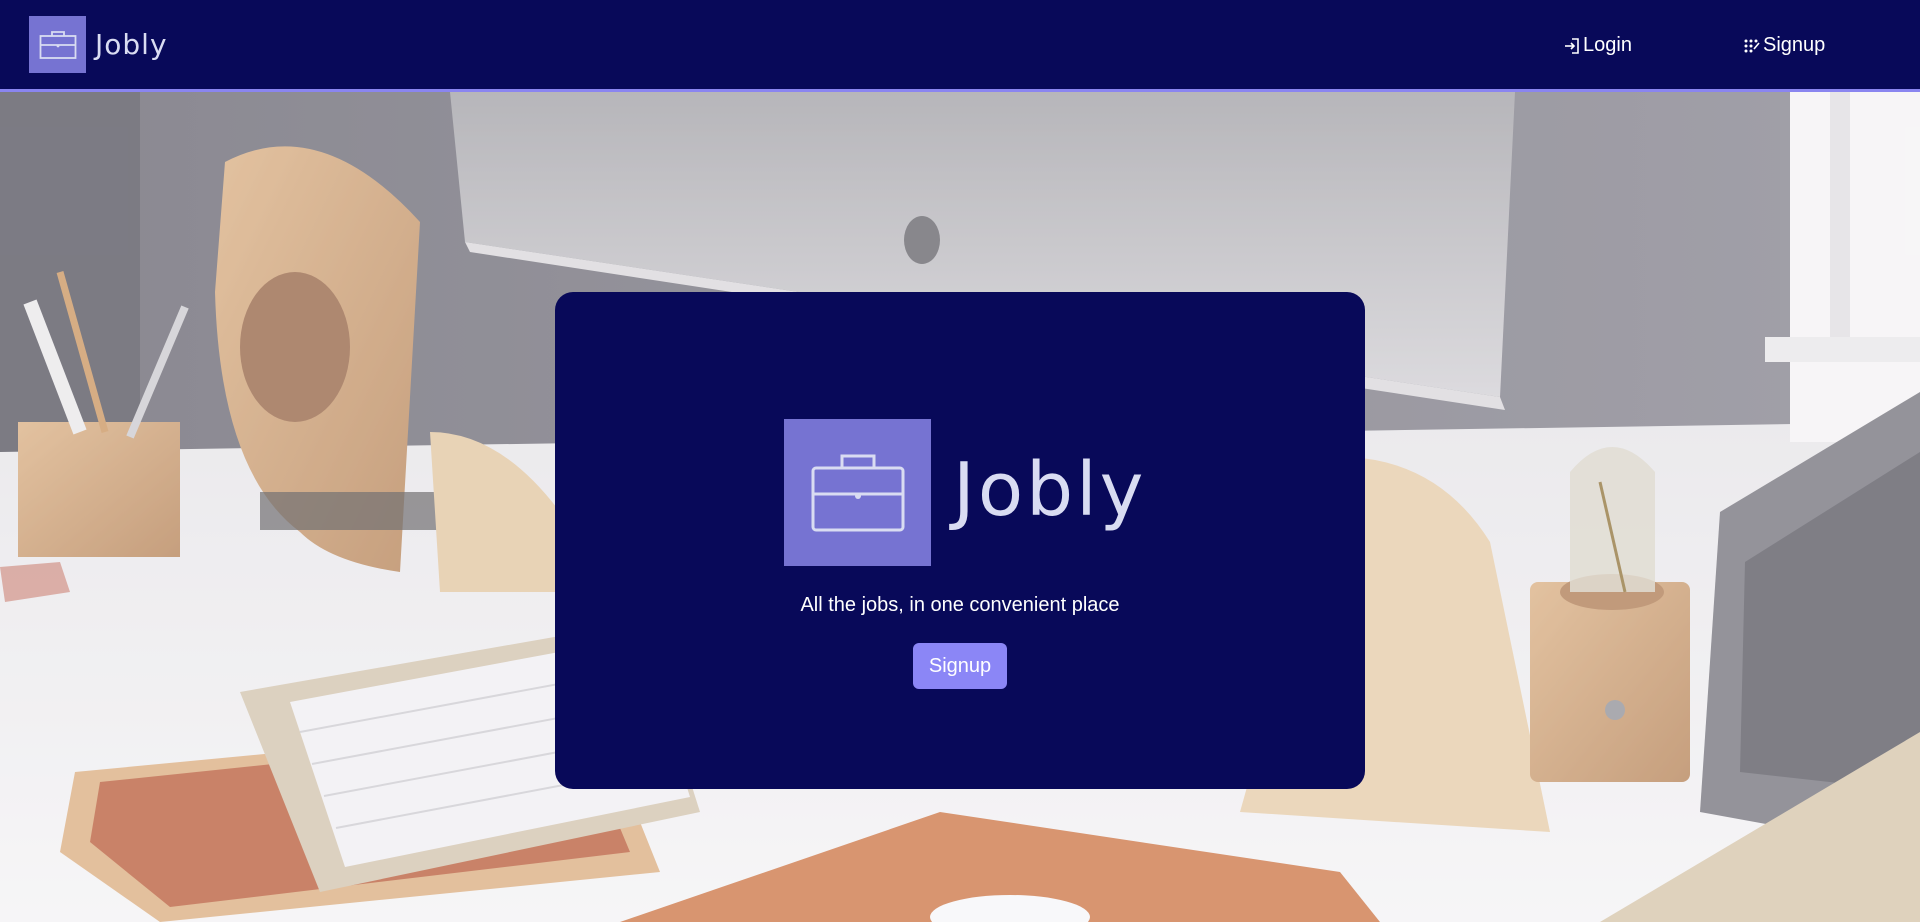 This screenshot has height=922, width=1920. I want to click on hero-signup-button: Signup, so click(960, 666).